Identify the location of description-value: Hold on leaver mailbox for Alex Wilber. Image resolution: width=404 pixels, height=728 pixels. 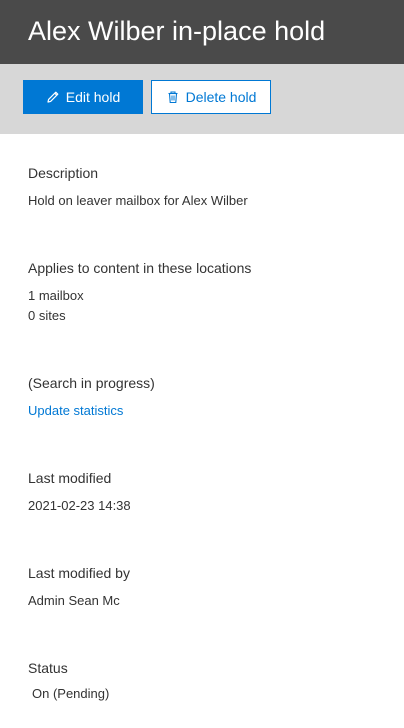
(138, 200).